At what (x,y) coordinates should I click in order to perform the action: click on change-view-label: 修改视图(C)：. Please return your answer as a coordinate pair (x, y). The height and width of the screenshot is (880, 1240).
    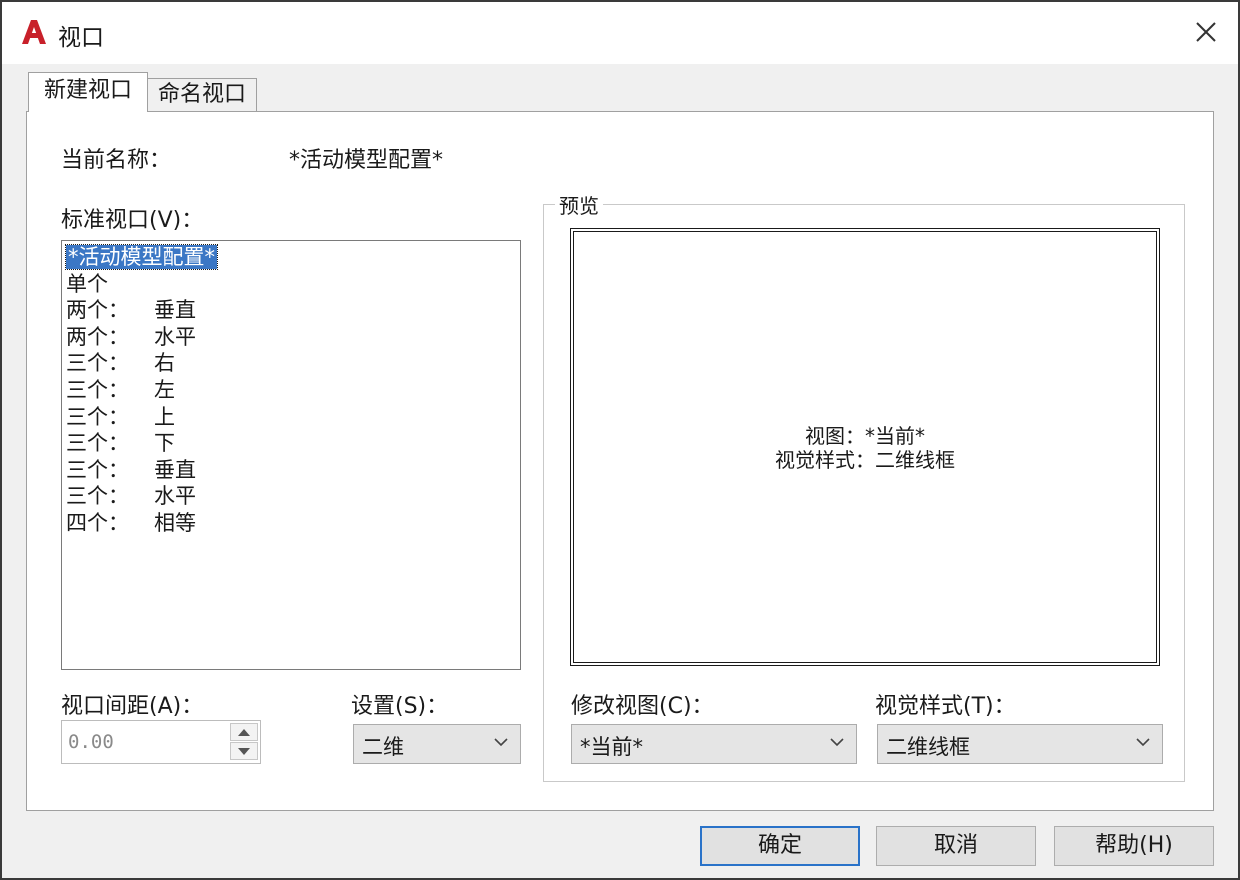
    Looking at the image, I should click on (642, 706).